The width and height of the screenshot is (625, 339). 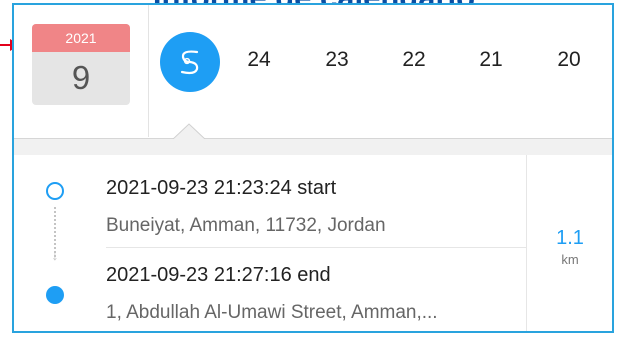 What do you see at coordinates (316, 247) in the screenshot?
I see `row-divider` at bounding box center [316, 247].